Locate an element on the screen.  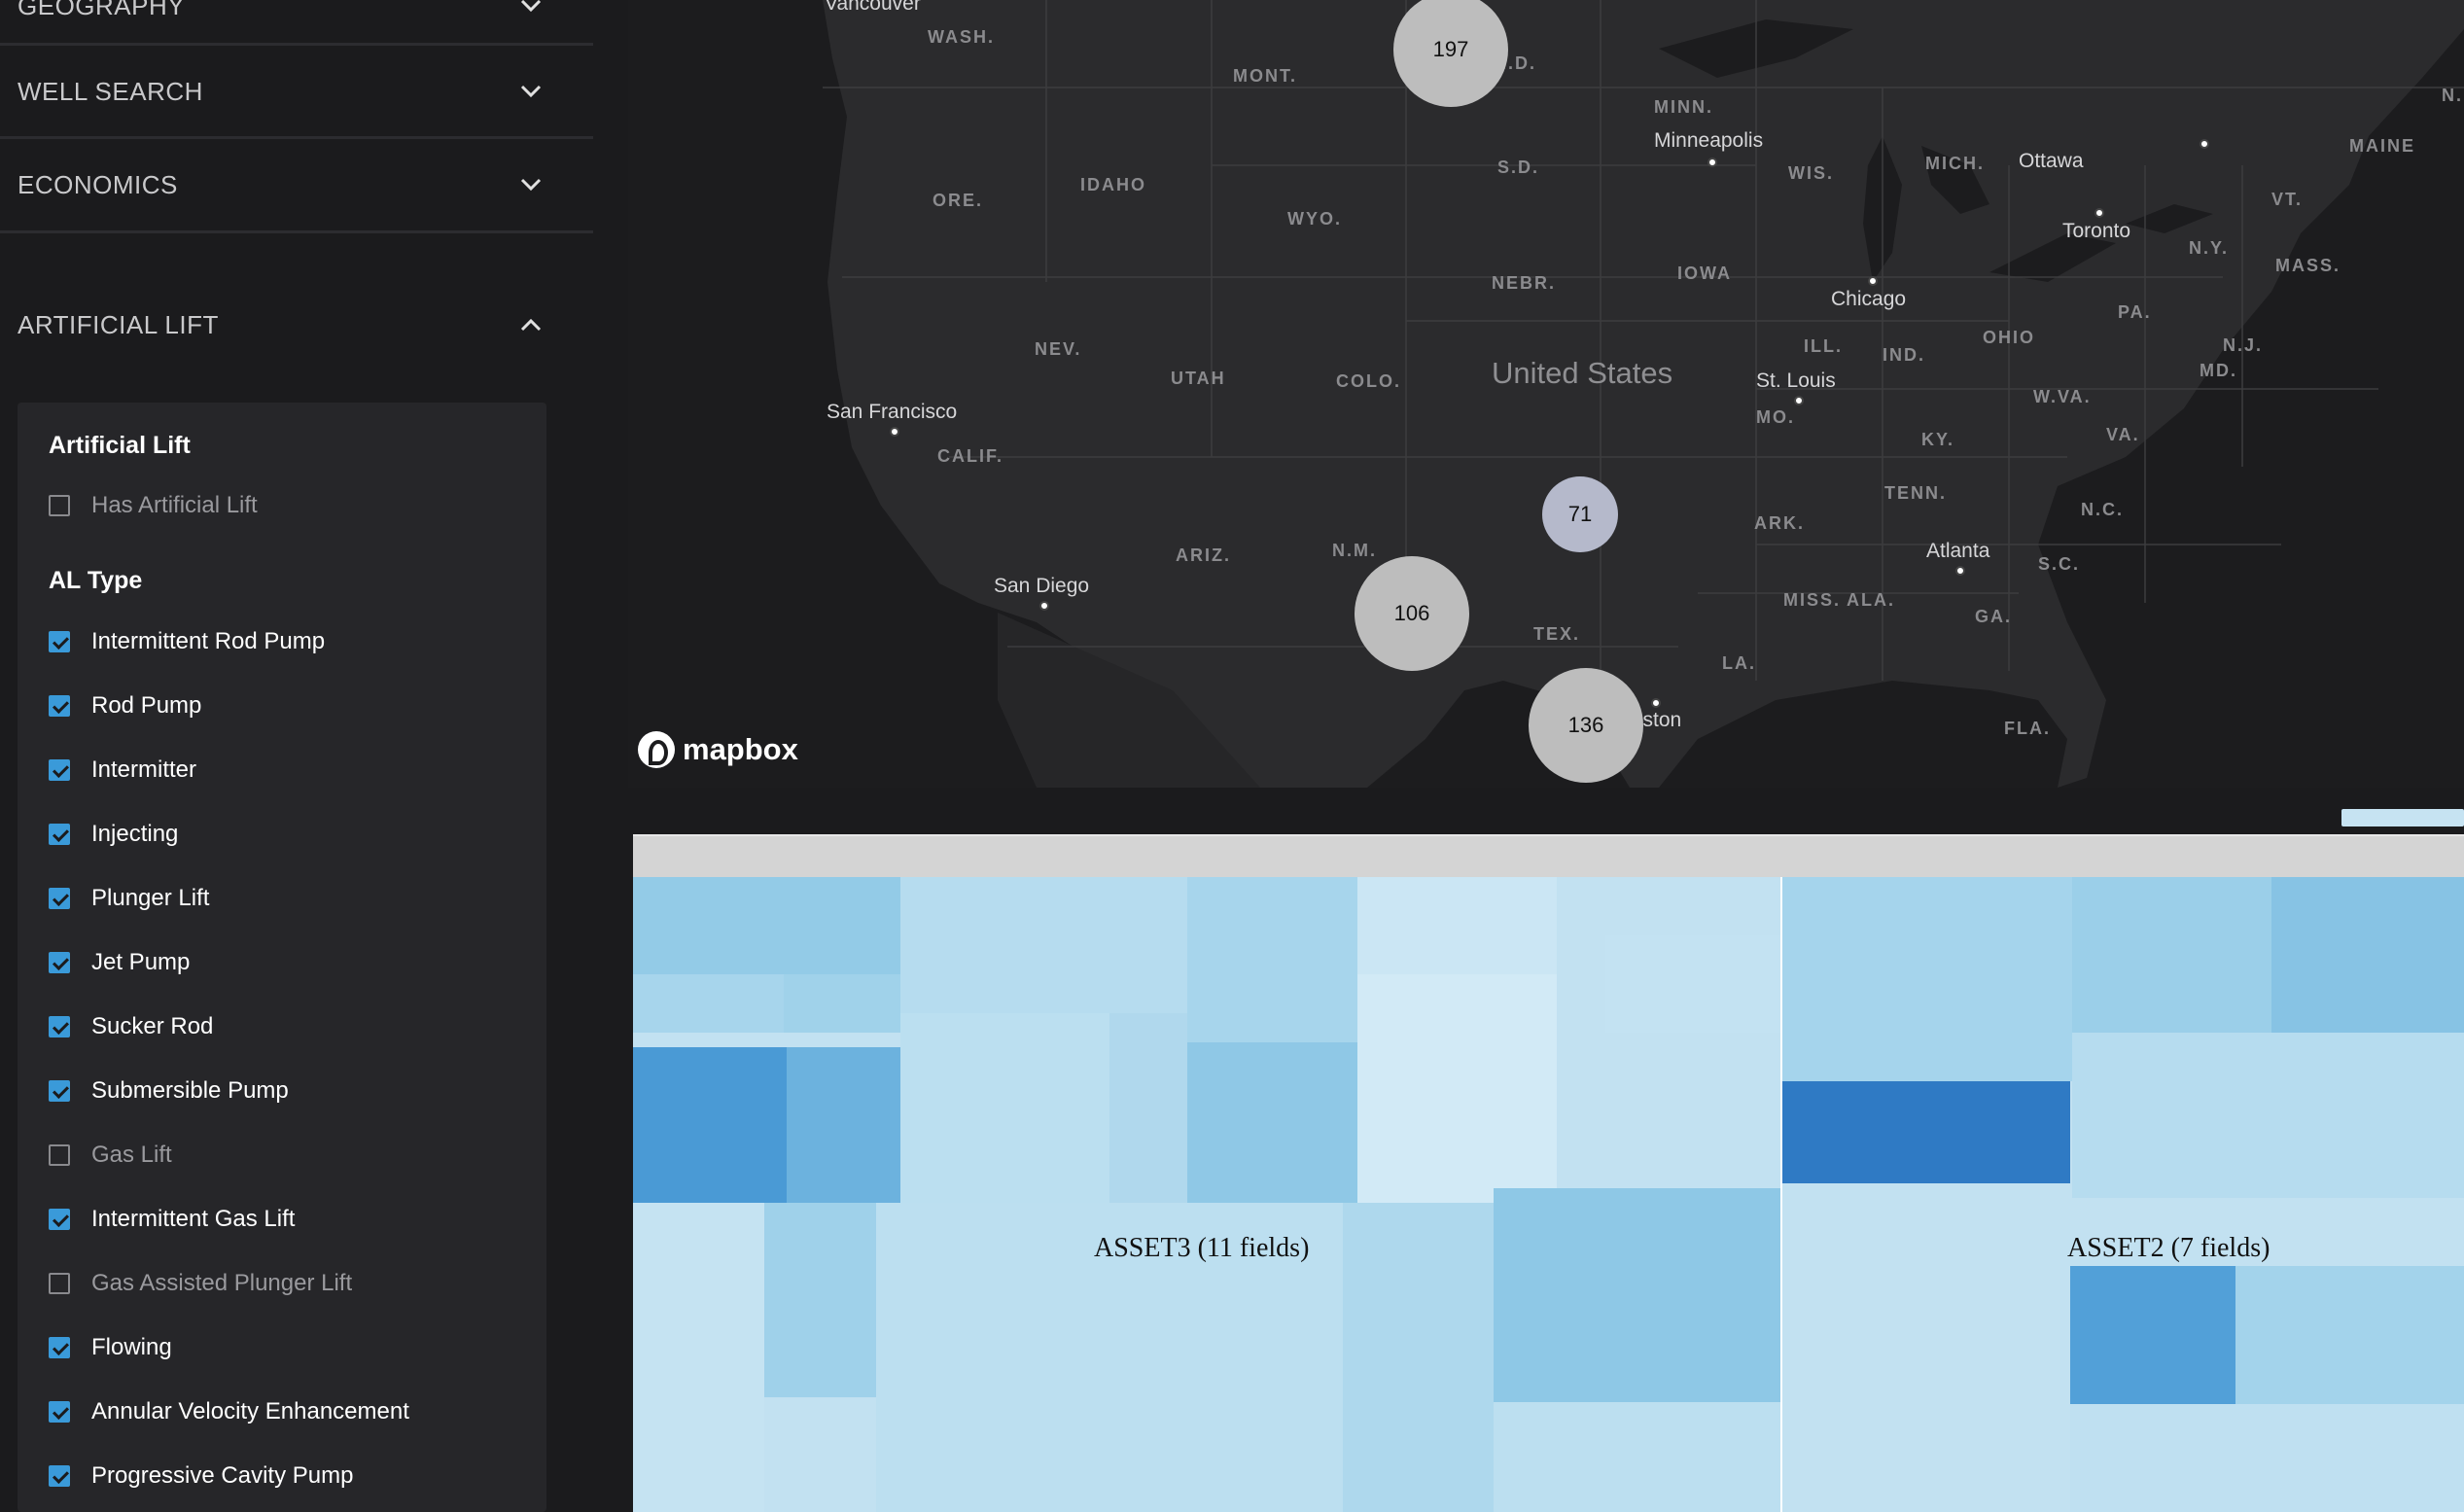
state-label: ILL. is located at coordinates (1823, 346).